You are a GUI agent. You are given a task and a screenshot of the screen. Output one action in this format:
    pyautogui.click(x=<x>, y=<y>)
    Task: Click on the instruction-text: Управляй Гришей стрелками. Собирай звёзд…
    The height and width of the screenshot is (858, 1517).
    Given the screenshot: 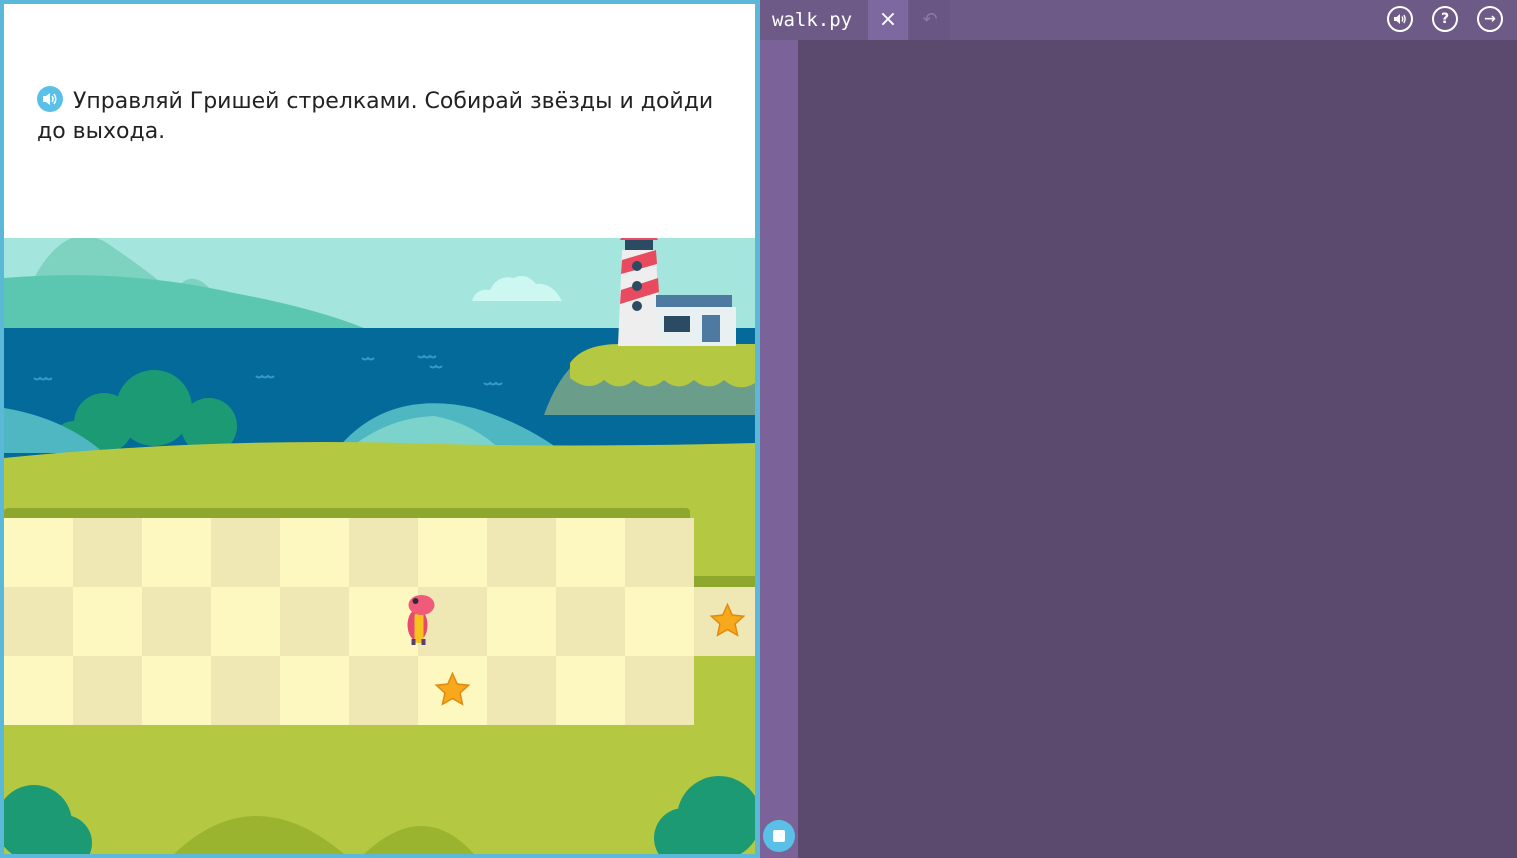 What is the action you would take?
    pyautogui.click(x=375, y=116)
    